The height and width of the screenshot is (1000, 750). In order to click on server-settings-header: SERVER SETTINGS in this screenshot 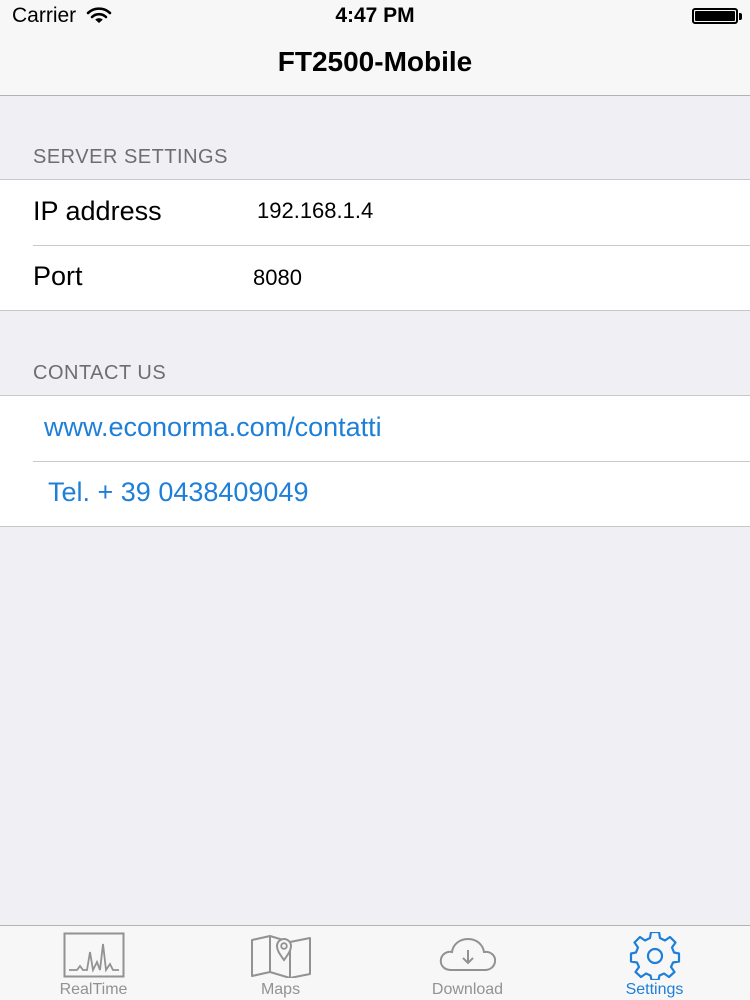, I will do `click(130, 157)`.